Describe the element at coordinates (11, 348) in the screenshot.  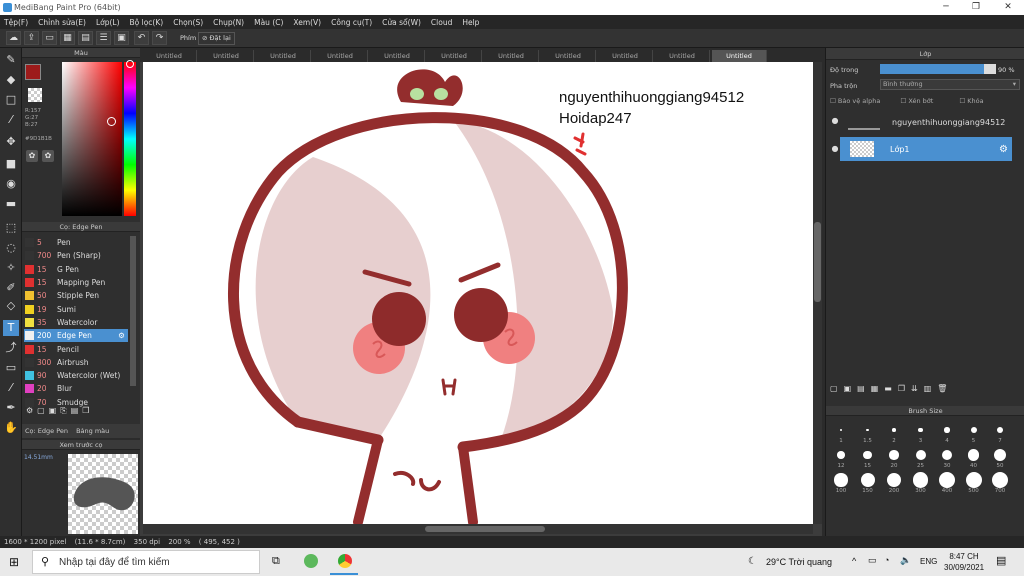
I see `operation-tool-icon: ⤴` at that location.